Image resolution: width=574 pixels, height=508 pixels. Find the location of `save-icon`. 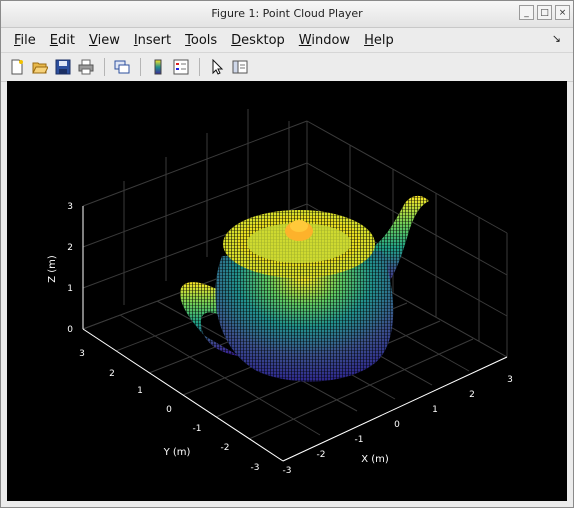

save-icon is located at coordinates (63, 67).